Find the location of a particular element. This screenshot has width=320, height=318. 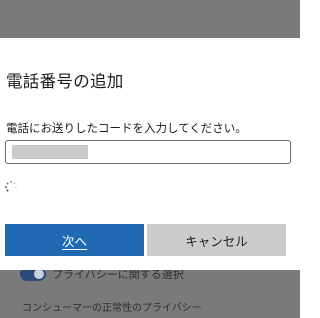

dialog-title: 電話番号の追加 is located at coordinates (65, 81).